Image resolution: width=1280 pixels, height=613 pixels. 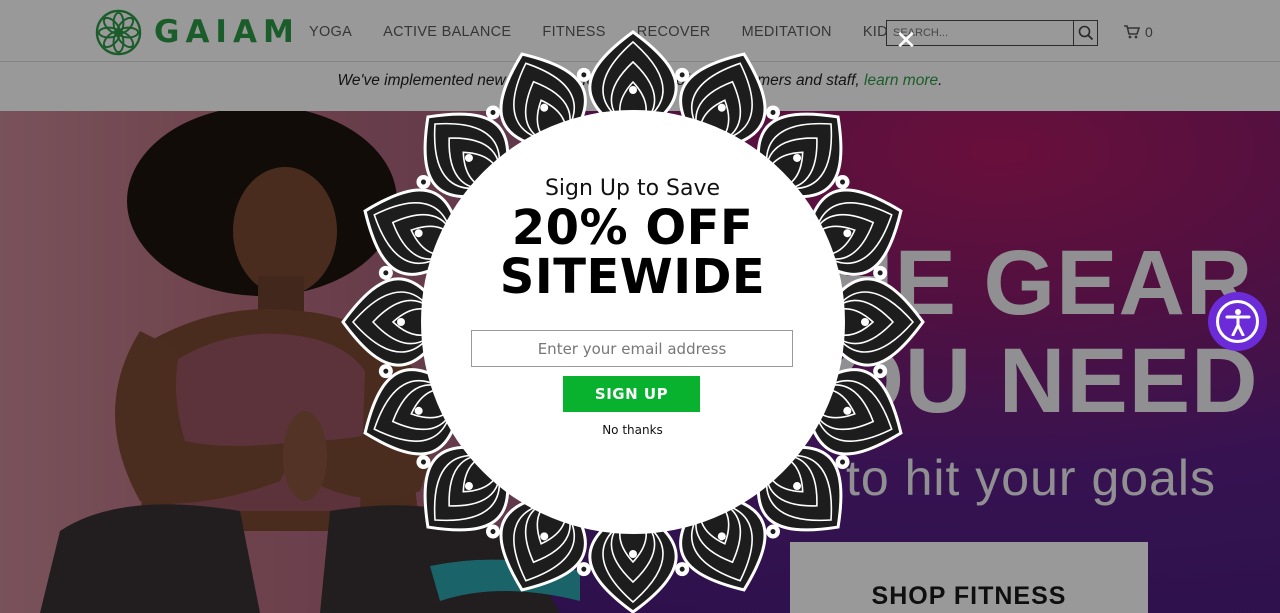 What do you see at coordinates (632, 430) in the screenshot?
I see `no-thanks-link: No thanks` at bounding box center [632, 430].